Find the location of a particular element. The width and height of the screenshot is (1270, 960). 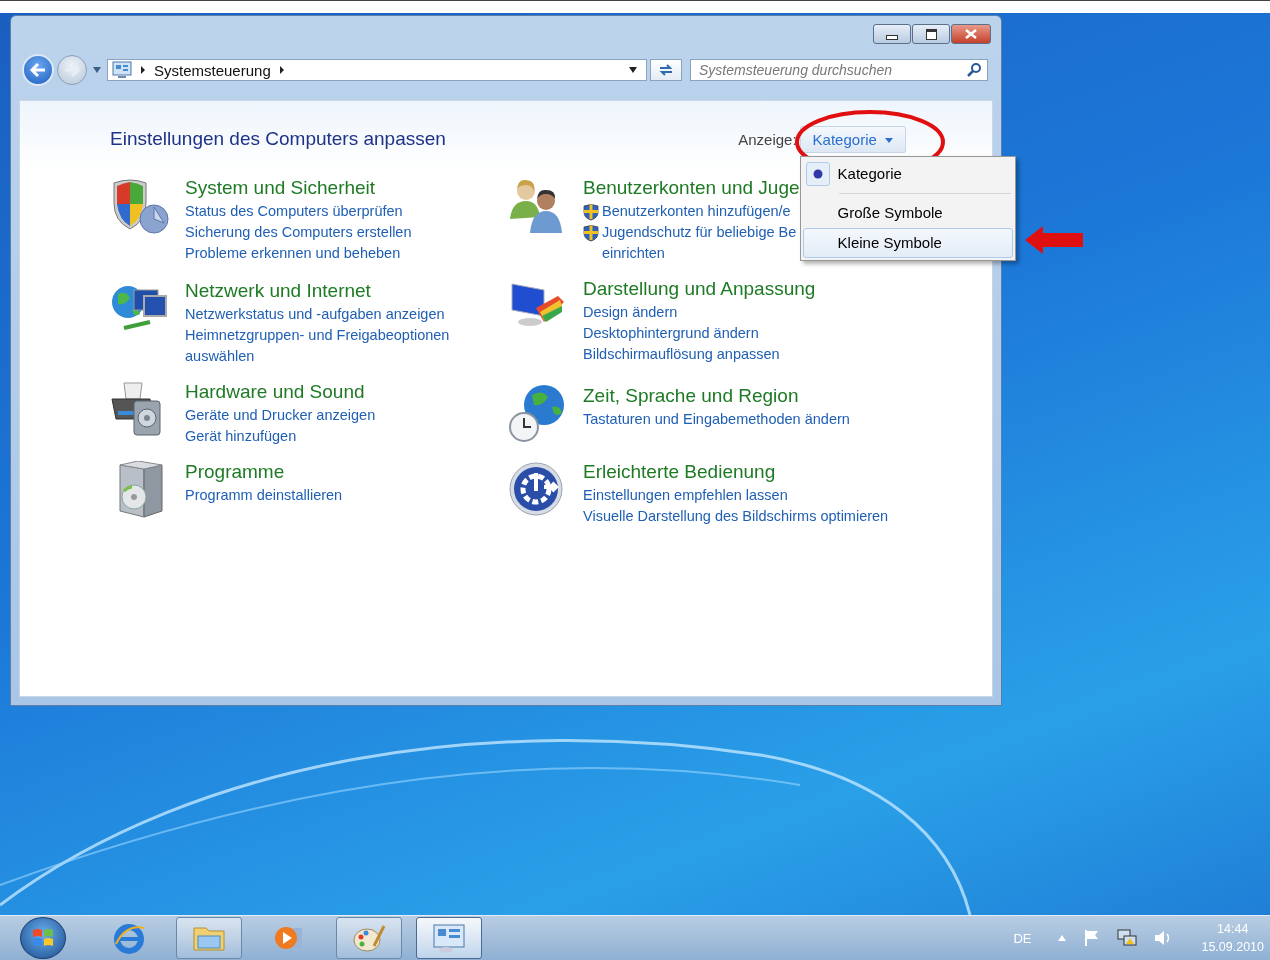

paint-taskbar-button is located at coordinates (369, 938).